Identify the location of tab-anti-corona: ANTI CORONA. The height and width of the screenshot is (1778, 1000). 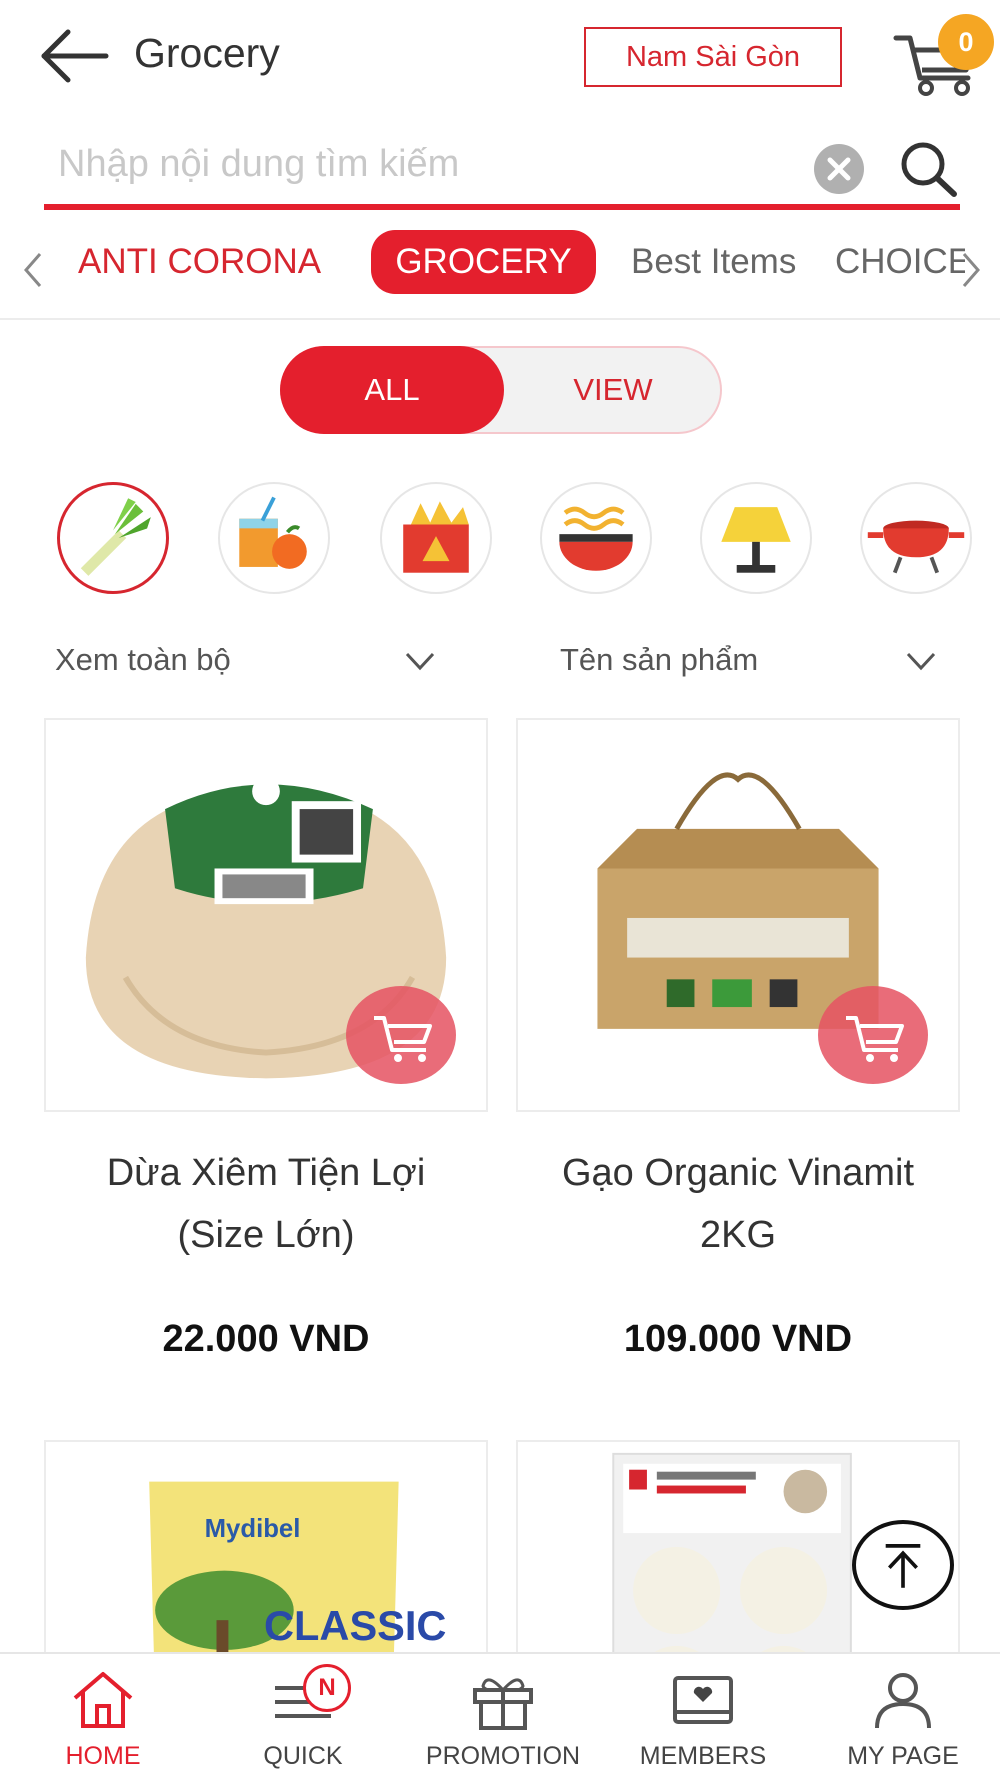
(199, 262).